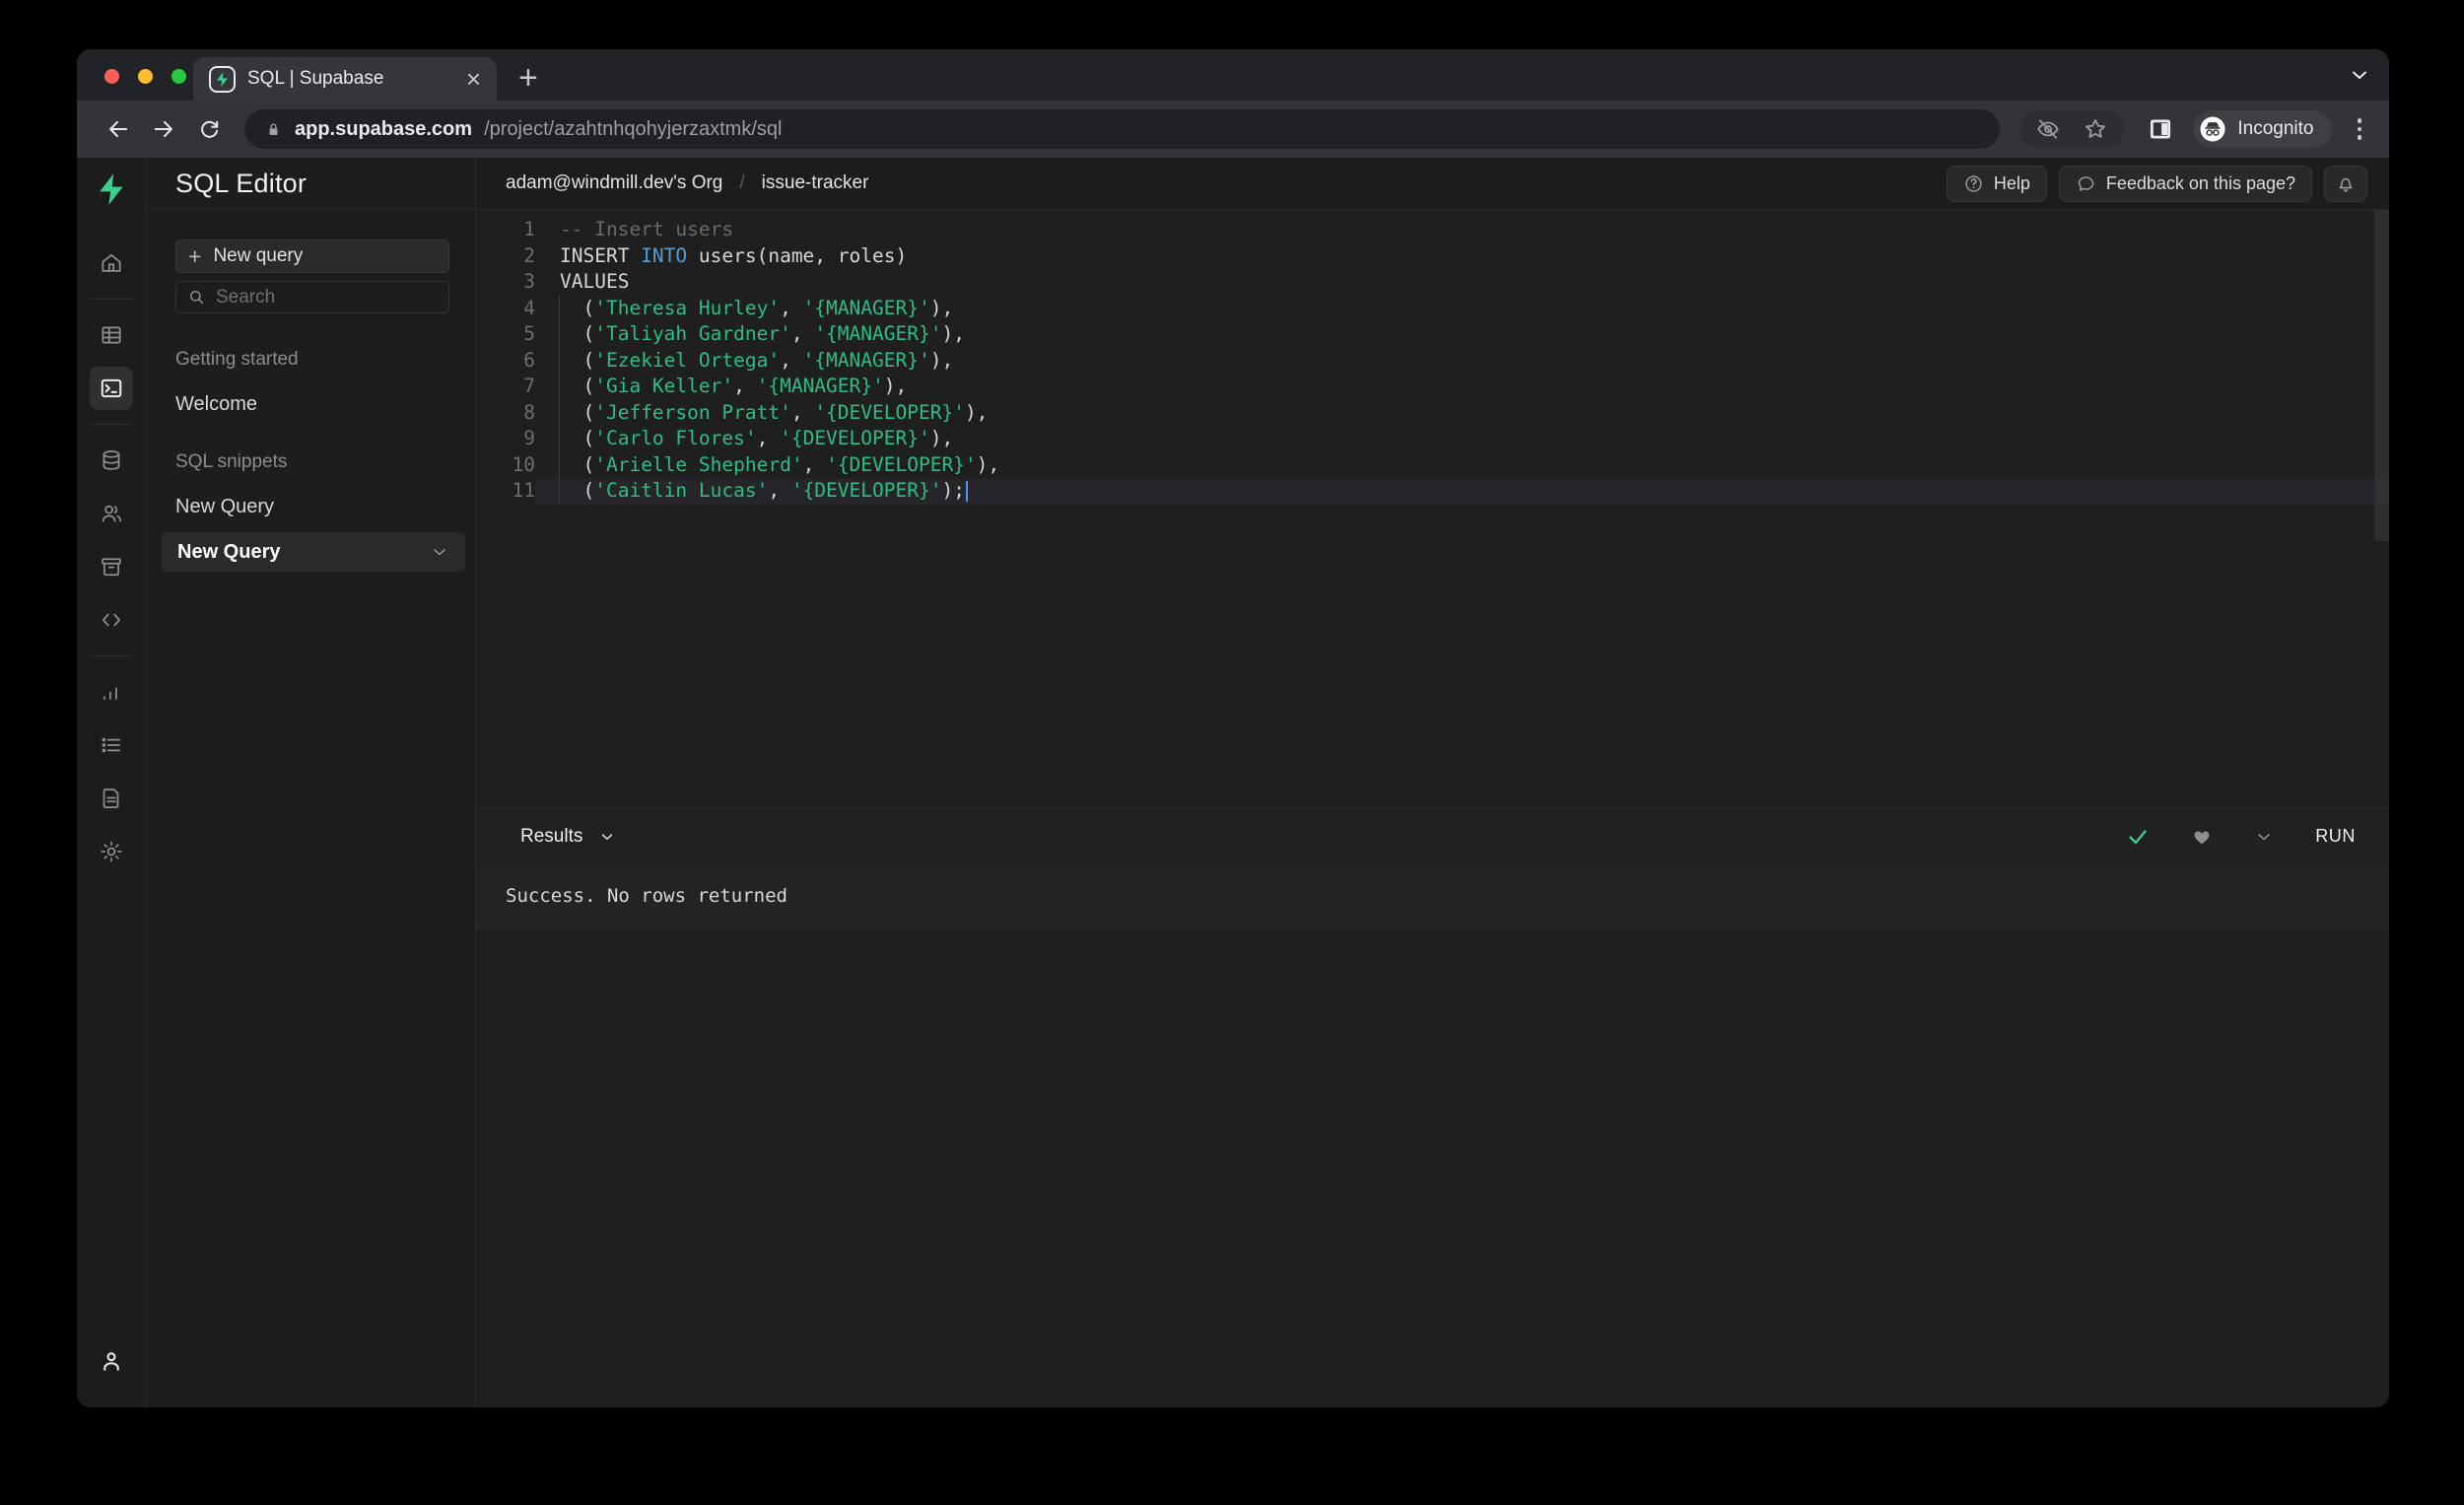 The image size is (2464, 1505). Describe the element at coordinates (529, 255) in the screenshot. I see `line-number: 2` at that location.